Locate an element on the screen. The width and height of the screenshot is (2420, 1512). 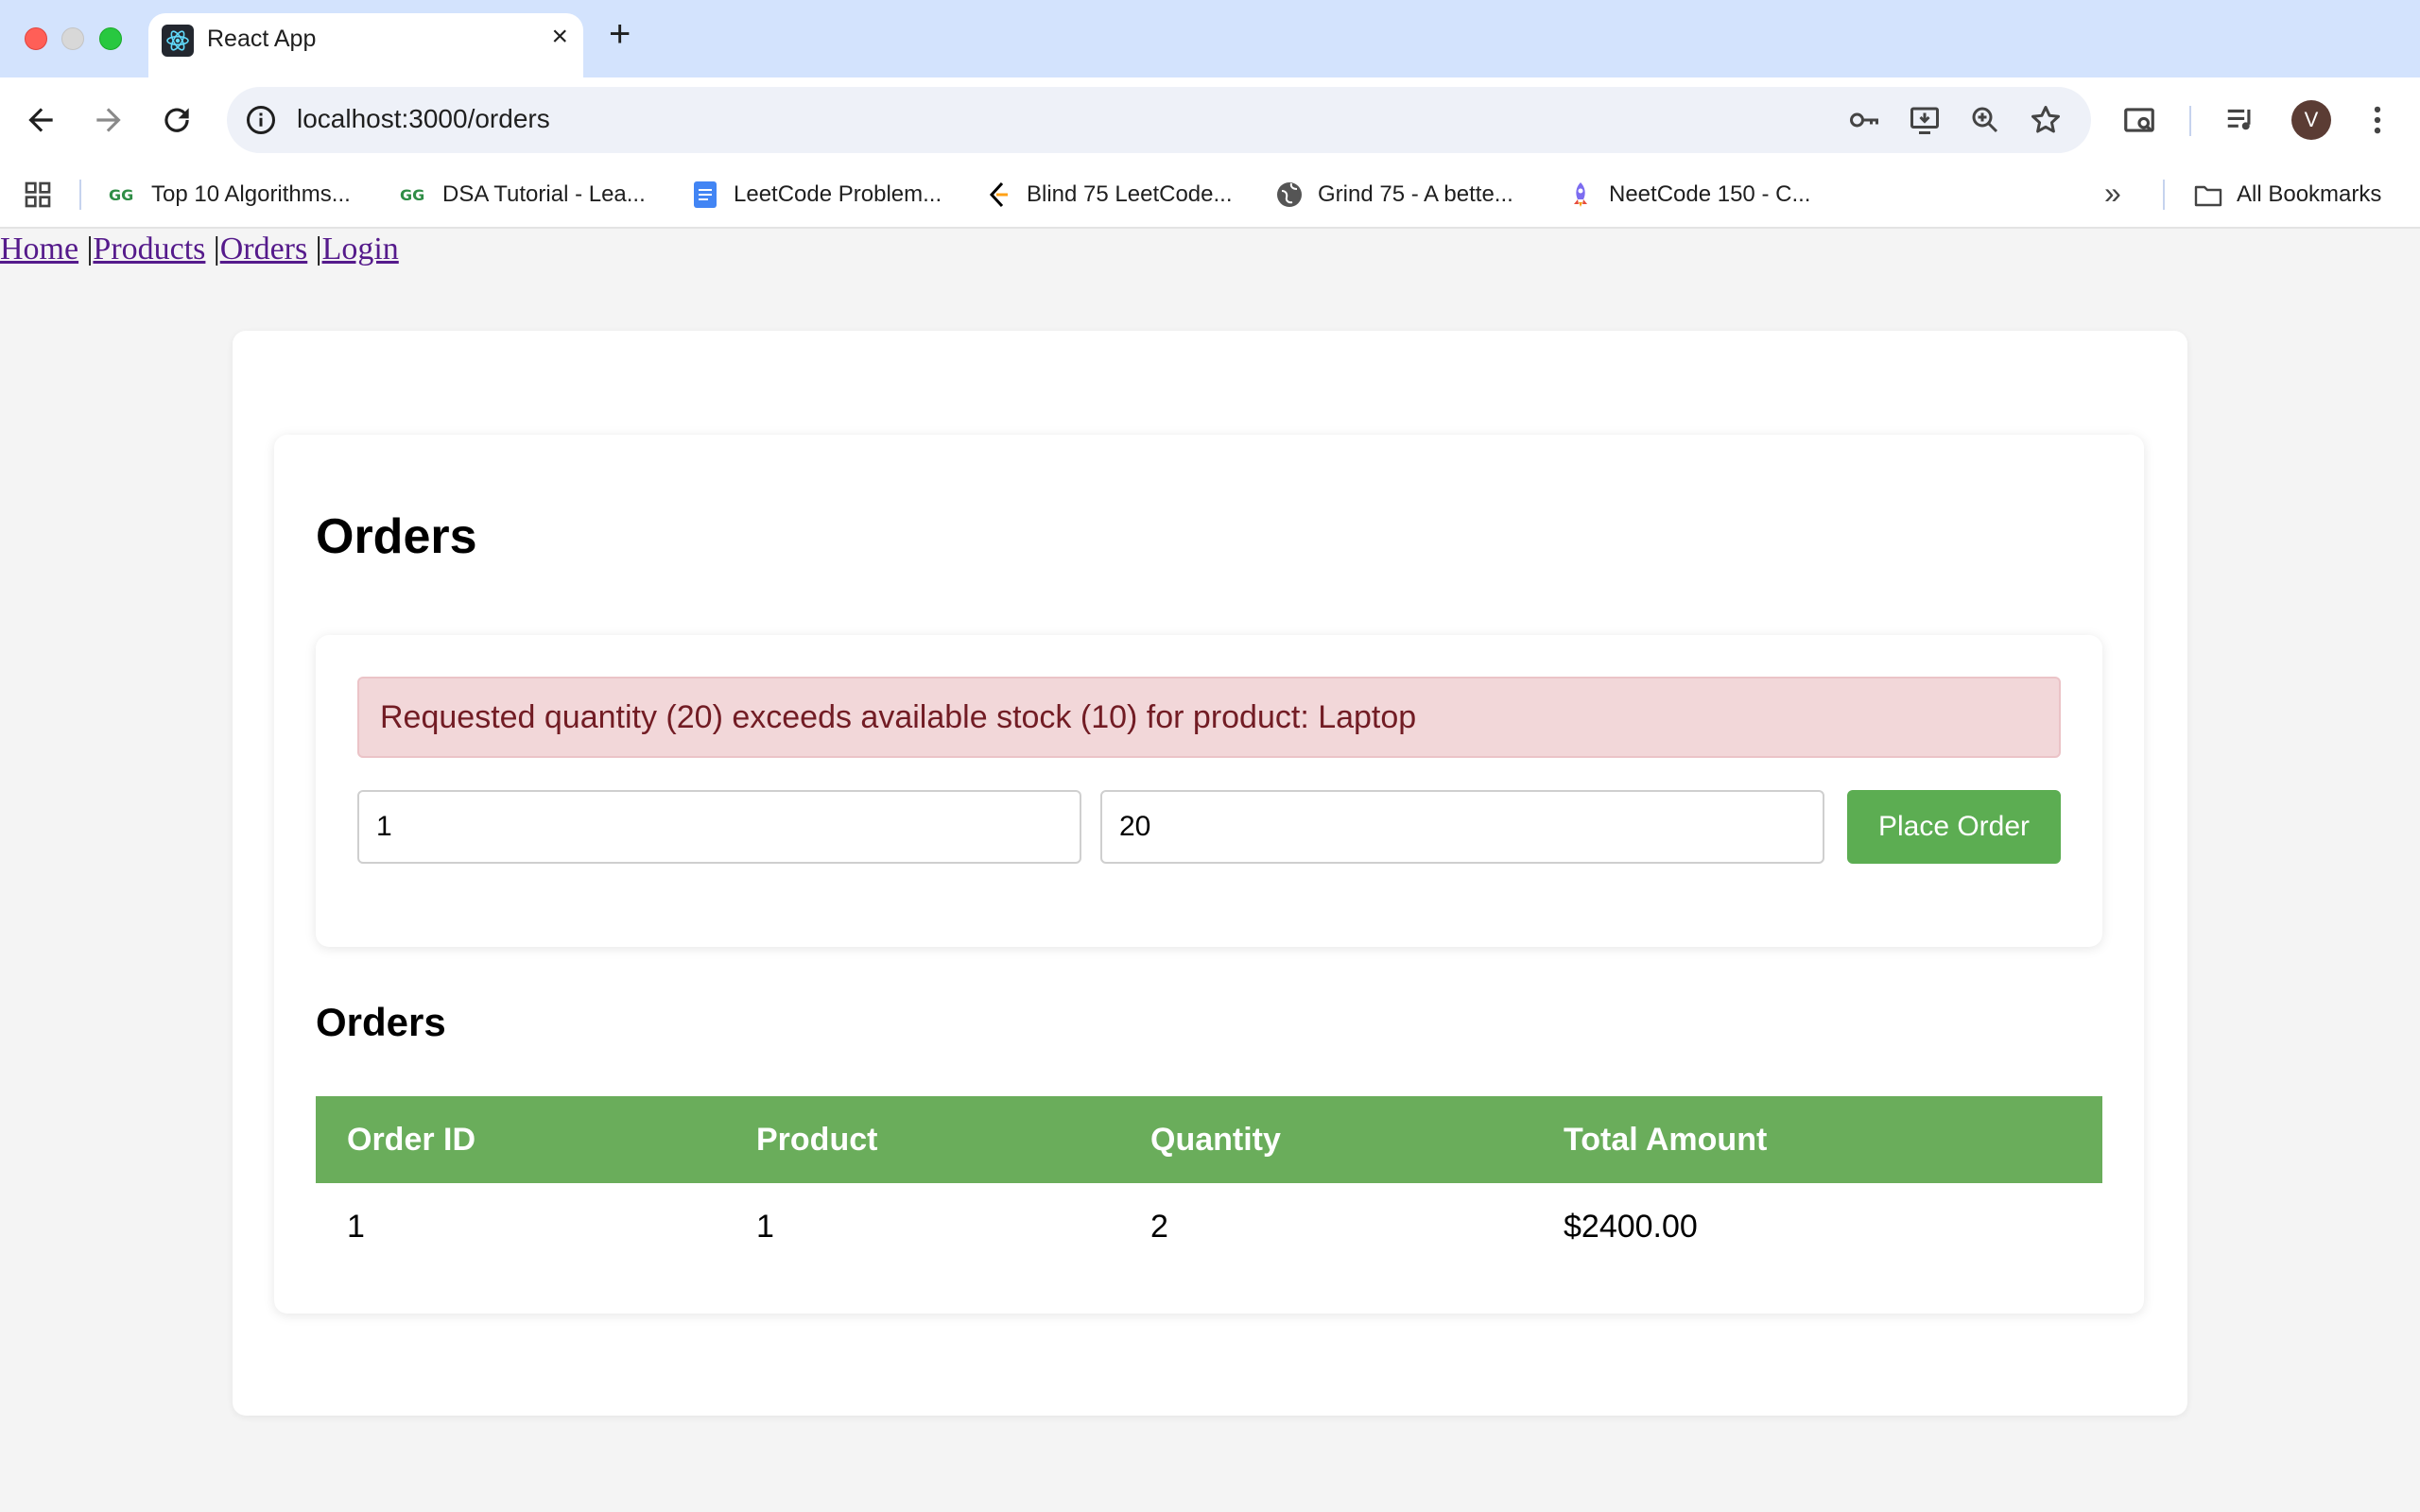
nav-link-login: Login is located at coordinates (360, 249).